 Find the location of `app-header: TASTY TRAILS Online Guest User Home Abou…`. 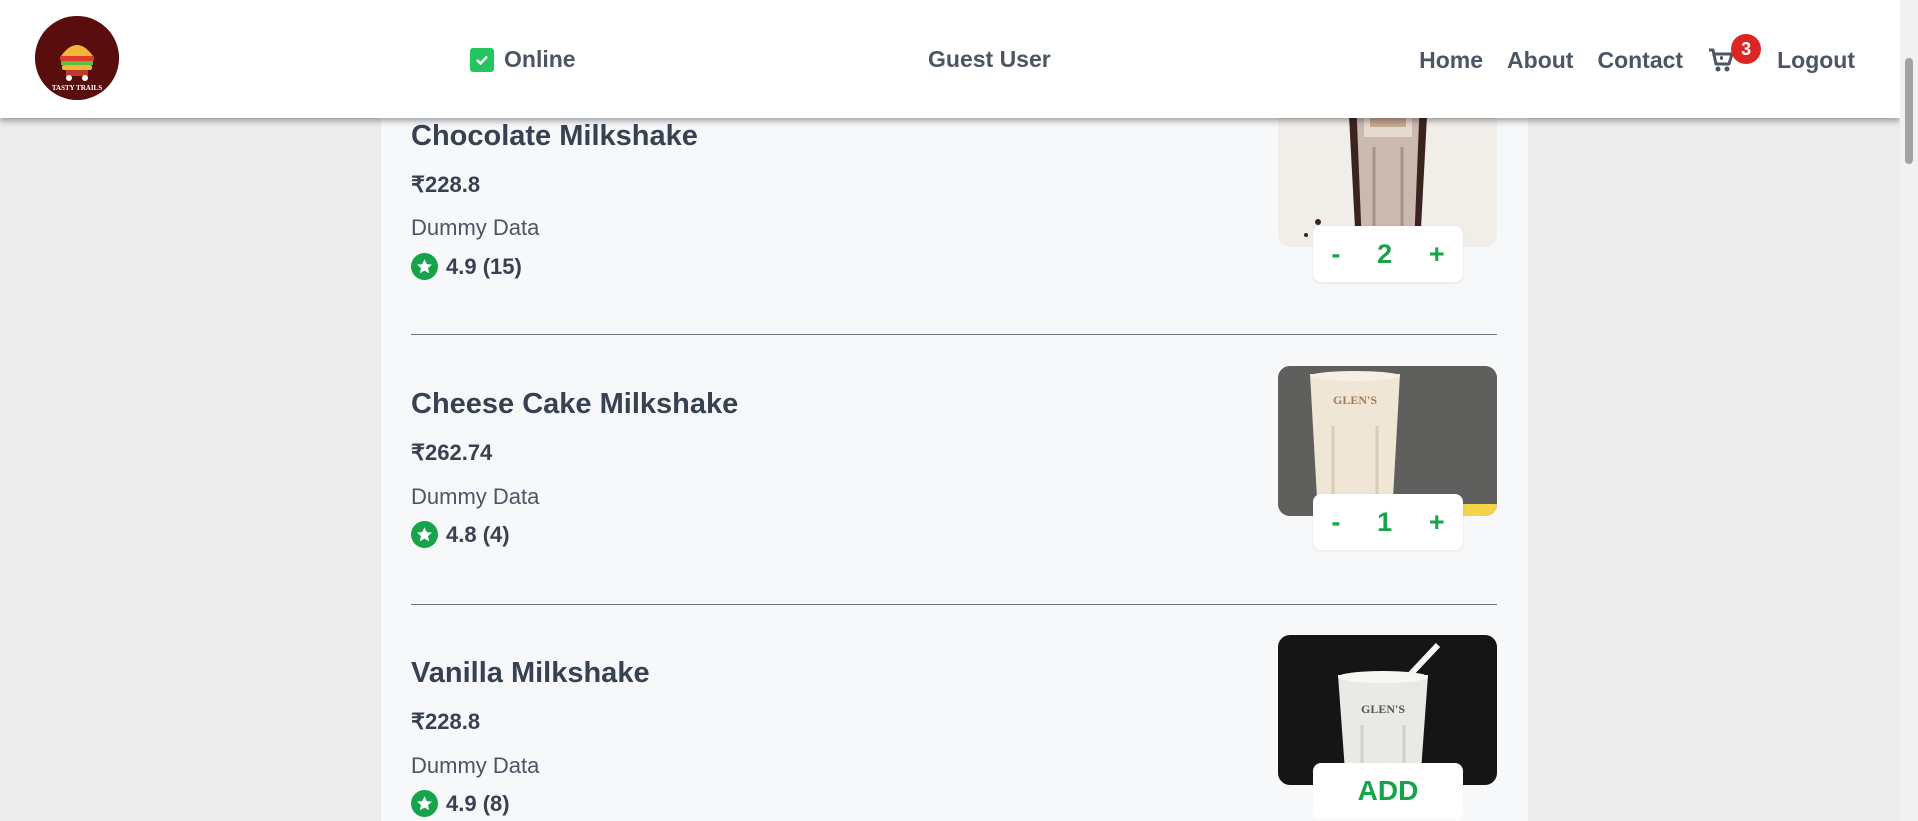

app-header: TASTY TRAILS Online Guest User Home Abou… is located at coordinates (950, 59).